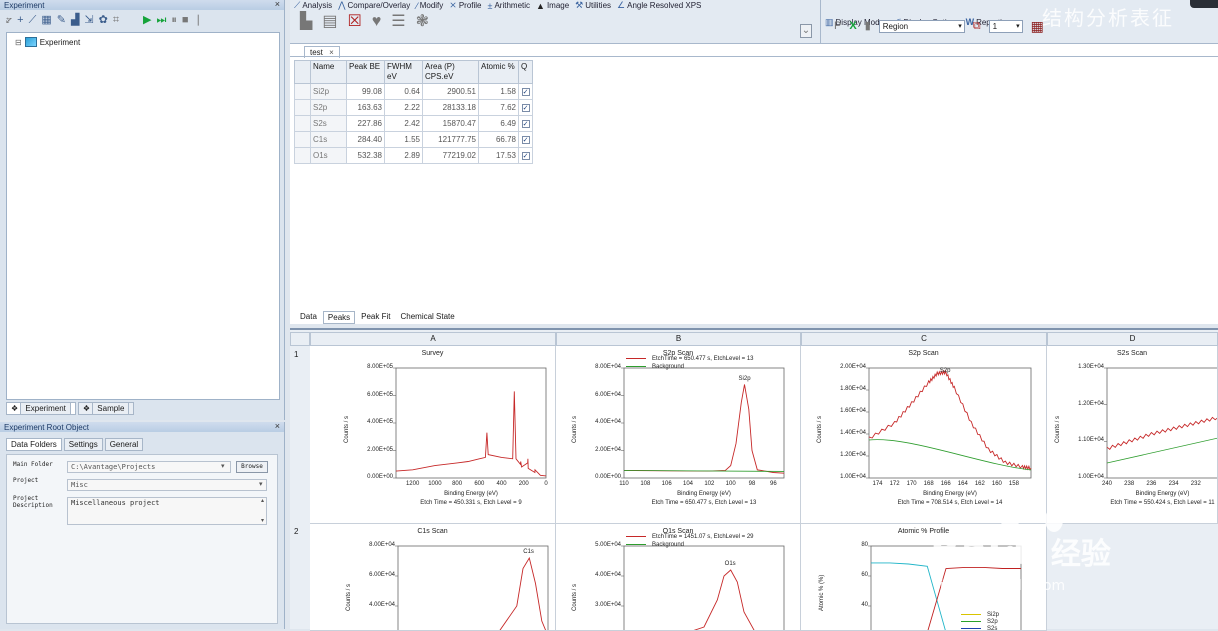 The width and height of the screenshot is (1218, 631). Describe the element at coordinates (429, 5) in the screenshot. I see `menu-modify: ⁄ Modify` at that location.